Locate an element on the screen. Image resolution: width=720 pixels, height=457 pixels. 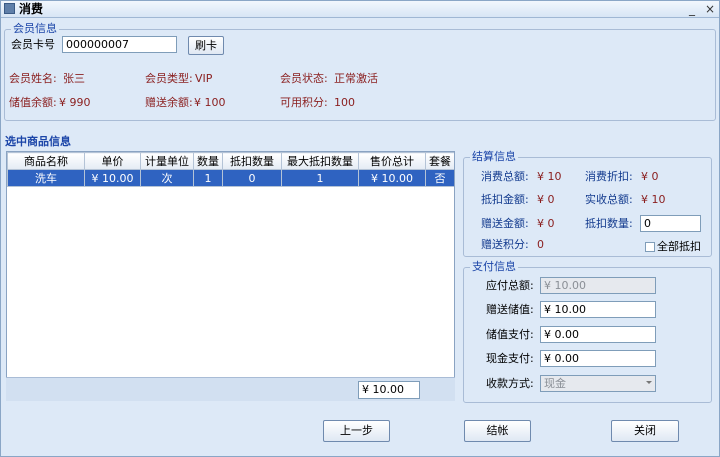
member-type-value: VIP is located at coordinates (204, 78).